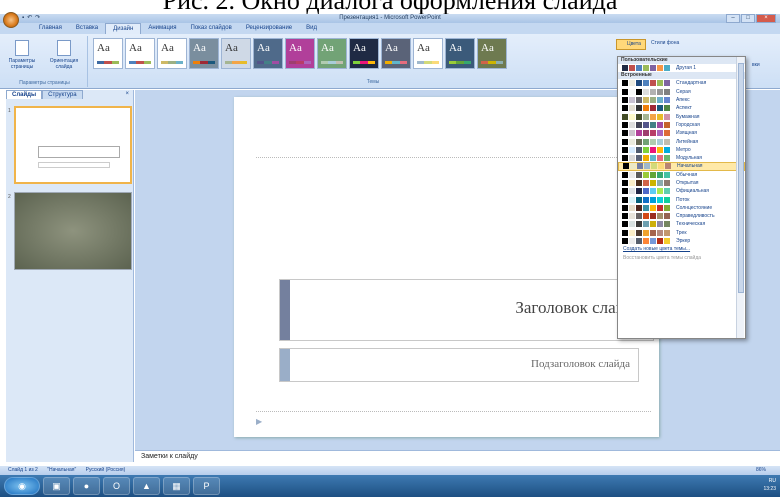  I want to click on dropdown-scrollbar, so click(740, 197).